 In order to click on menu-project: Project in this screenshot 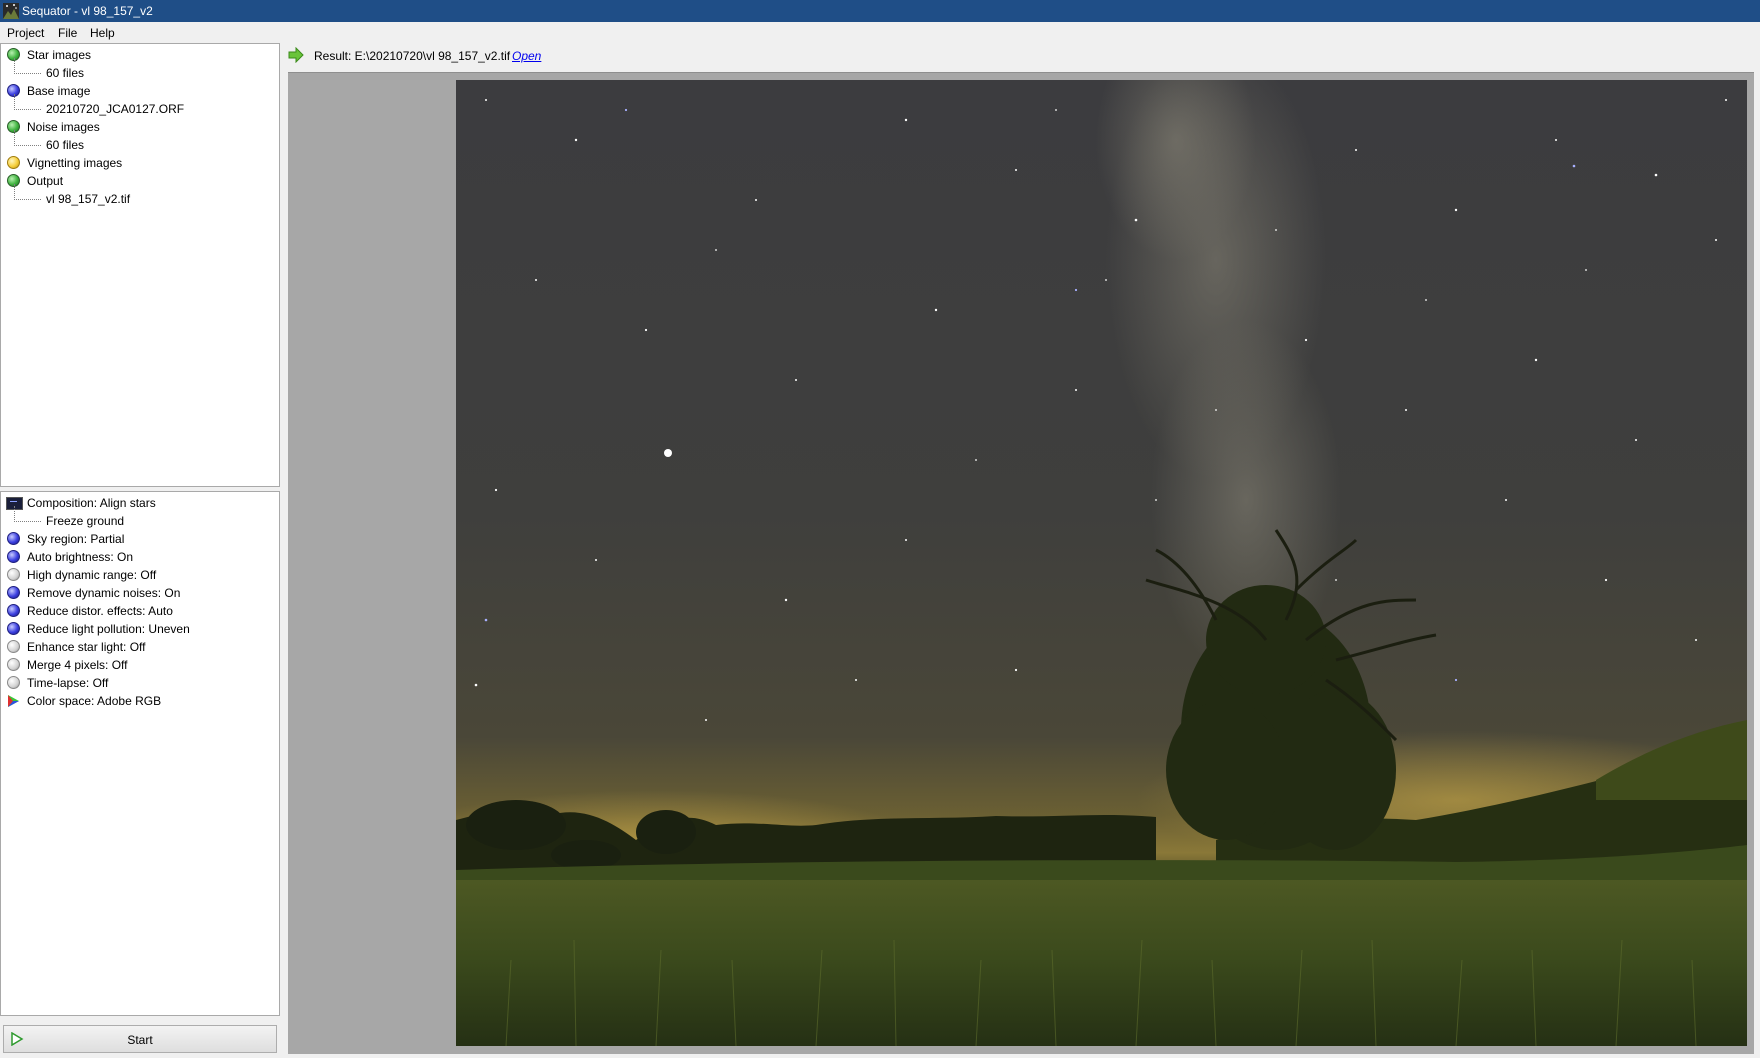, I will do `click(25, 33)`.